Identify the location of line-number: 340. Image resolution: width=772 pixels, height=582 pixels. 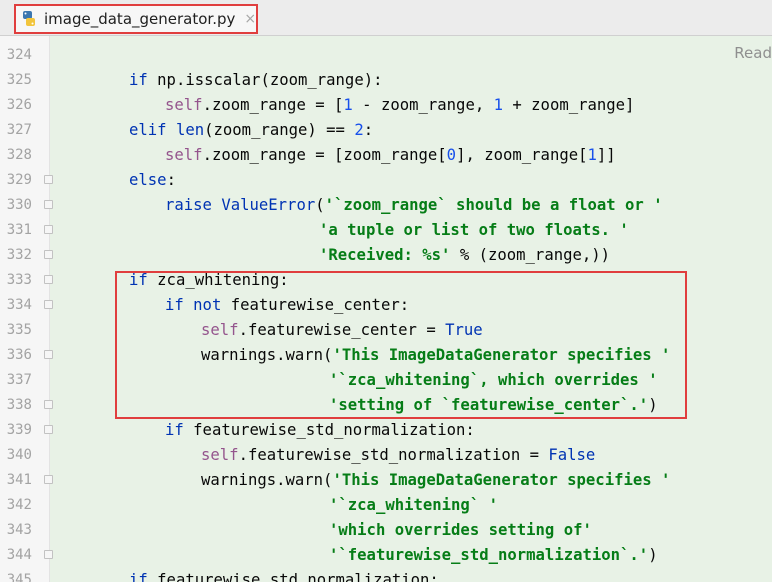
(19, 455).